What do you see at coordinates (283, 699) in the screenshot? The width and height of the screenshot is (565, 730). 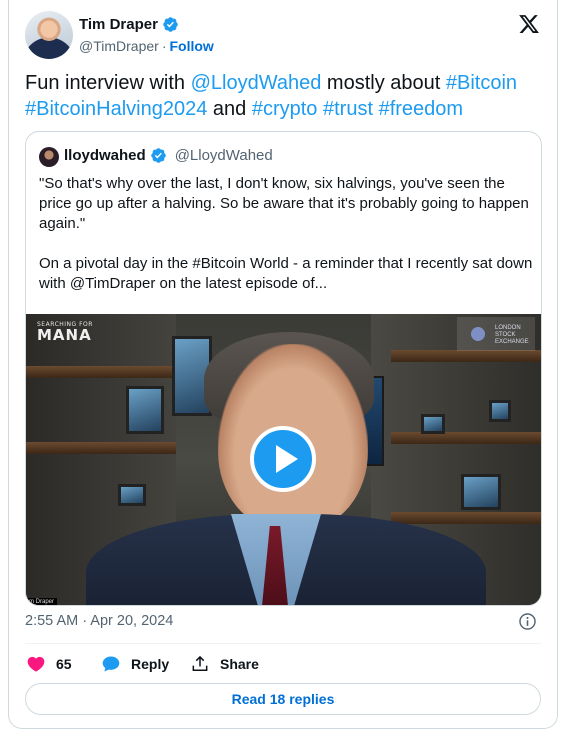 I see `read-replies-button: Read 18 replies` at bounding box center [283, 699].